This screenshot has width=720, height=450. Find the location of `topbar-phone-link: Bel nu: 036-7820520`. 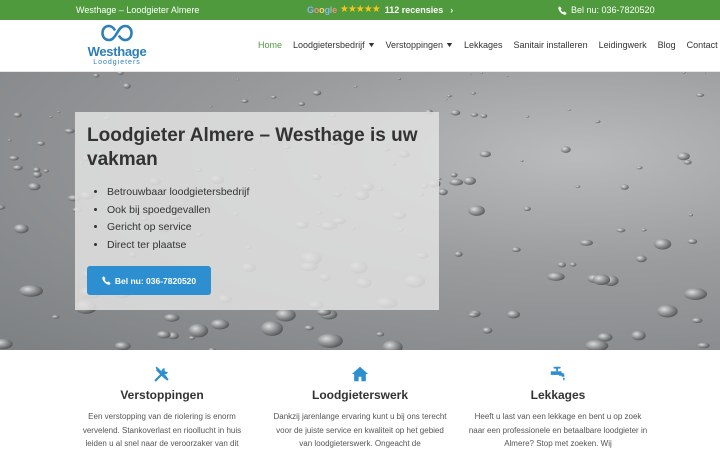

topbar-phone-link: Bel nu: 036-7820520 is located at coordinates (606, 10).